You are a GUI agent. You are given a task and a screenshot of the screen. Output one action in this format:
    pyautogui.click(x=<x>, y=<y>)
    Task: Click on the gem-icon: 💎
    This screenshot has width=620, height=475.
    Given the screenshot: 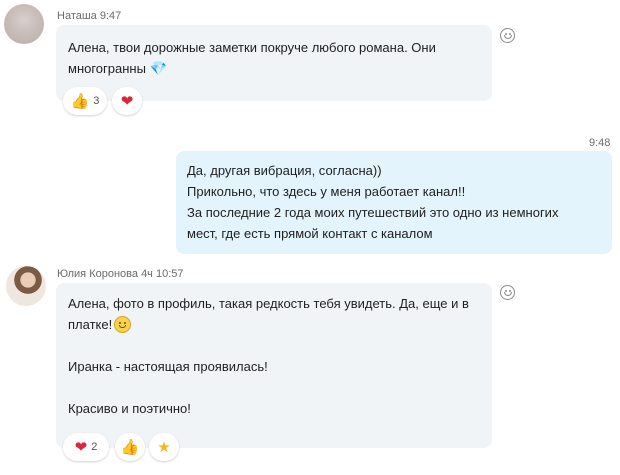 What is the action you would take?
    pyautogui.click(x=158, y=68)
    